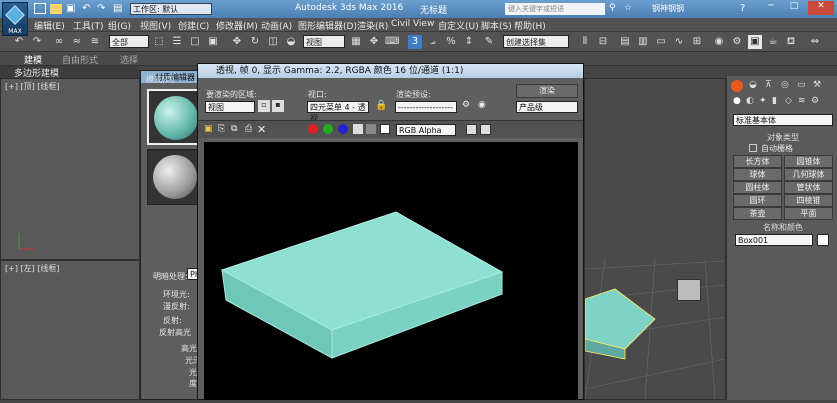 Image resolution: width=837 pixels, height=403 pixels. What do you see at coordinates (628, 8) in the screenshot?
I see `favorites-icon: ☆` at bounding box center [628, 8].